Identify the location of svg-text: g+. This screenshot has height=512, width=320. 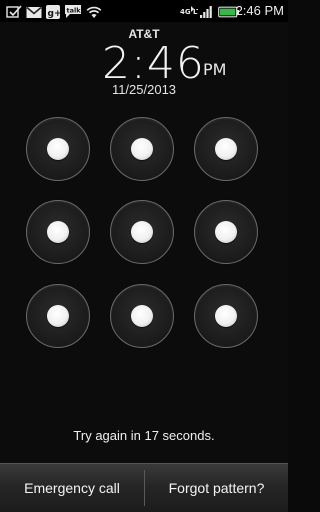
(54, 14).